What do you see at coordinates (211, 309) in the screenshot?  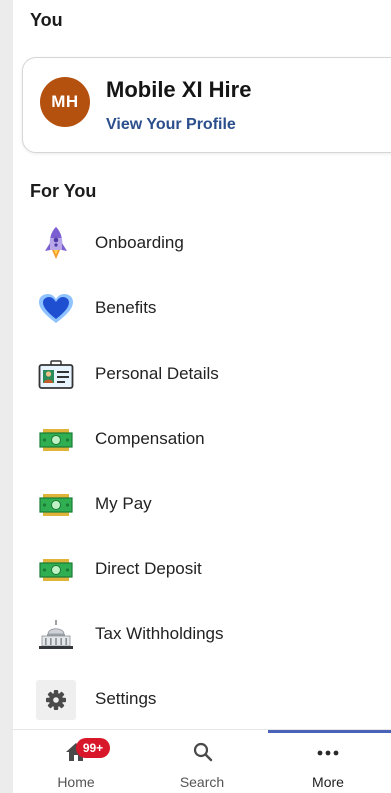 I see `menu-item-benefits: Benefits` at bounding box center [211, 309].